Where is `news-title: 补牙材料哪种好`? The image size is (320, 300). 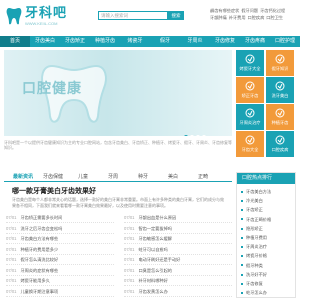 news-title: 补牙材料哪种好 is located at coordinates (152, 280).